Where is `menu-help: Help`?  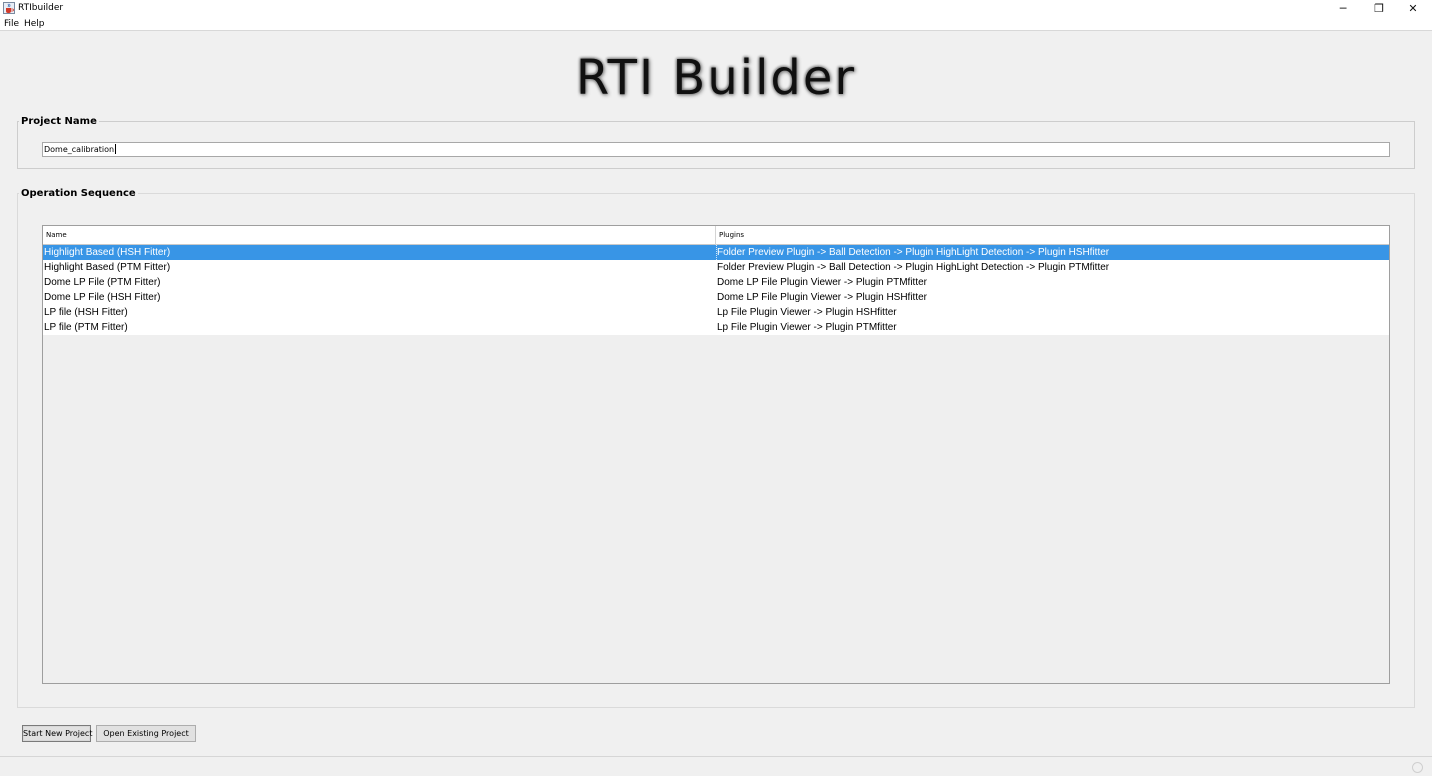
menu-help: Help is located at coordinates (34, 24).